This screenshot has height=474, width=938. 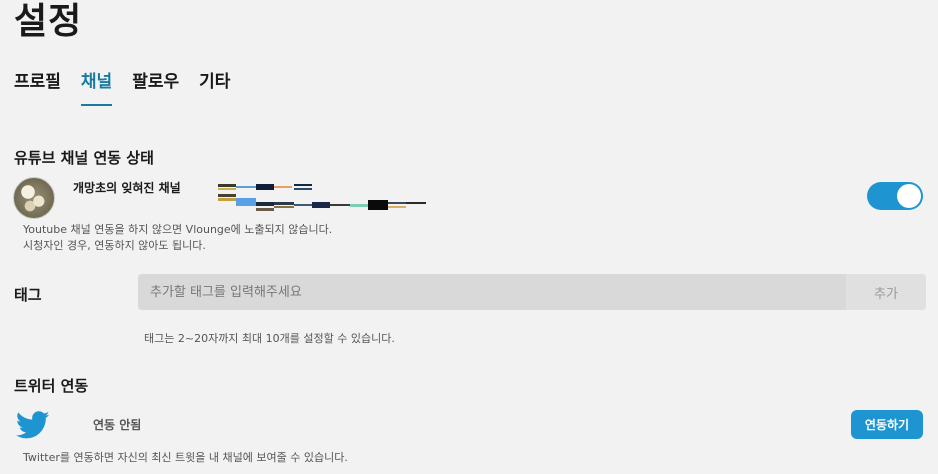 I want to click on twitter-section-title: 트위터 연동, so click(x=51, y=386).